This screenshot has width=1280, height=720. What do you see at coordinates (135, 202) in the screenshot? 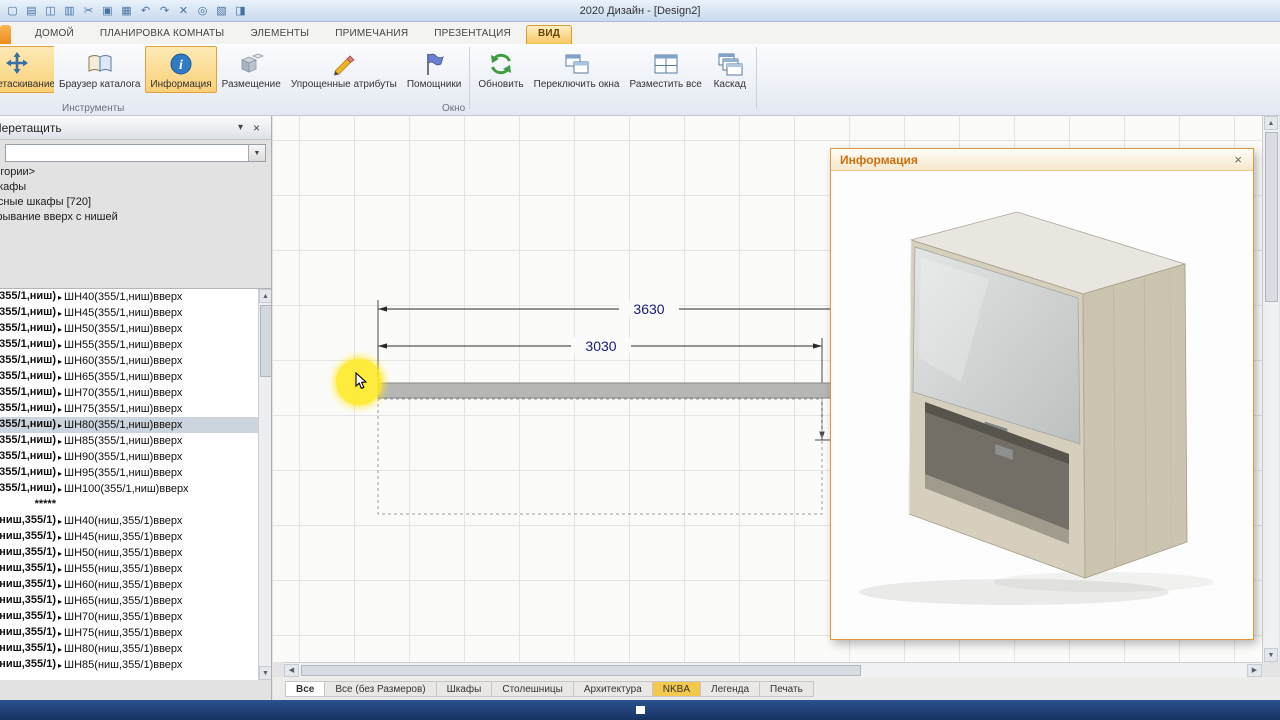
I see `tree-item-wall-cabinets: Навесные шкафы [720]` at bounding box center [135, 202].